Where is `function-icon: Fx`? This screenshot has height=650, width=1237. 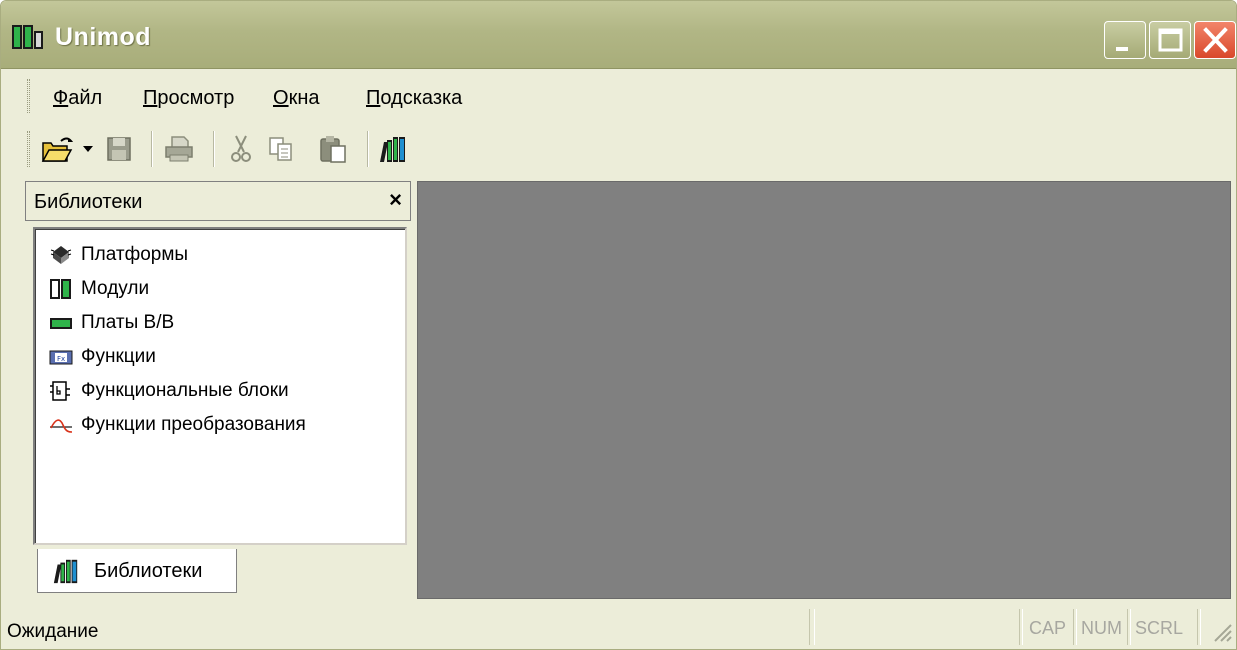
function-icon: Fx is located at coordinates (61, 357).